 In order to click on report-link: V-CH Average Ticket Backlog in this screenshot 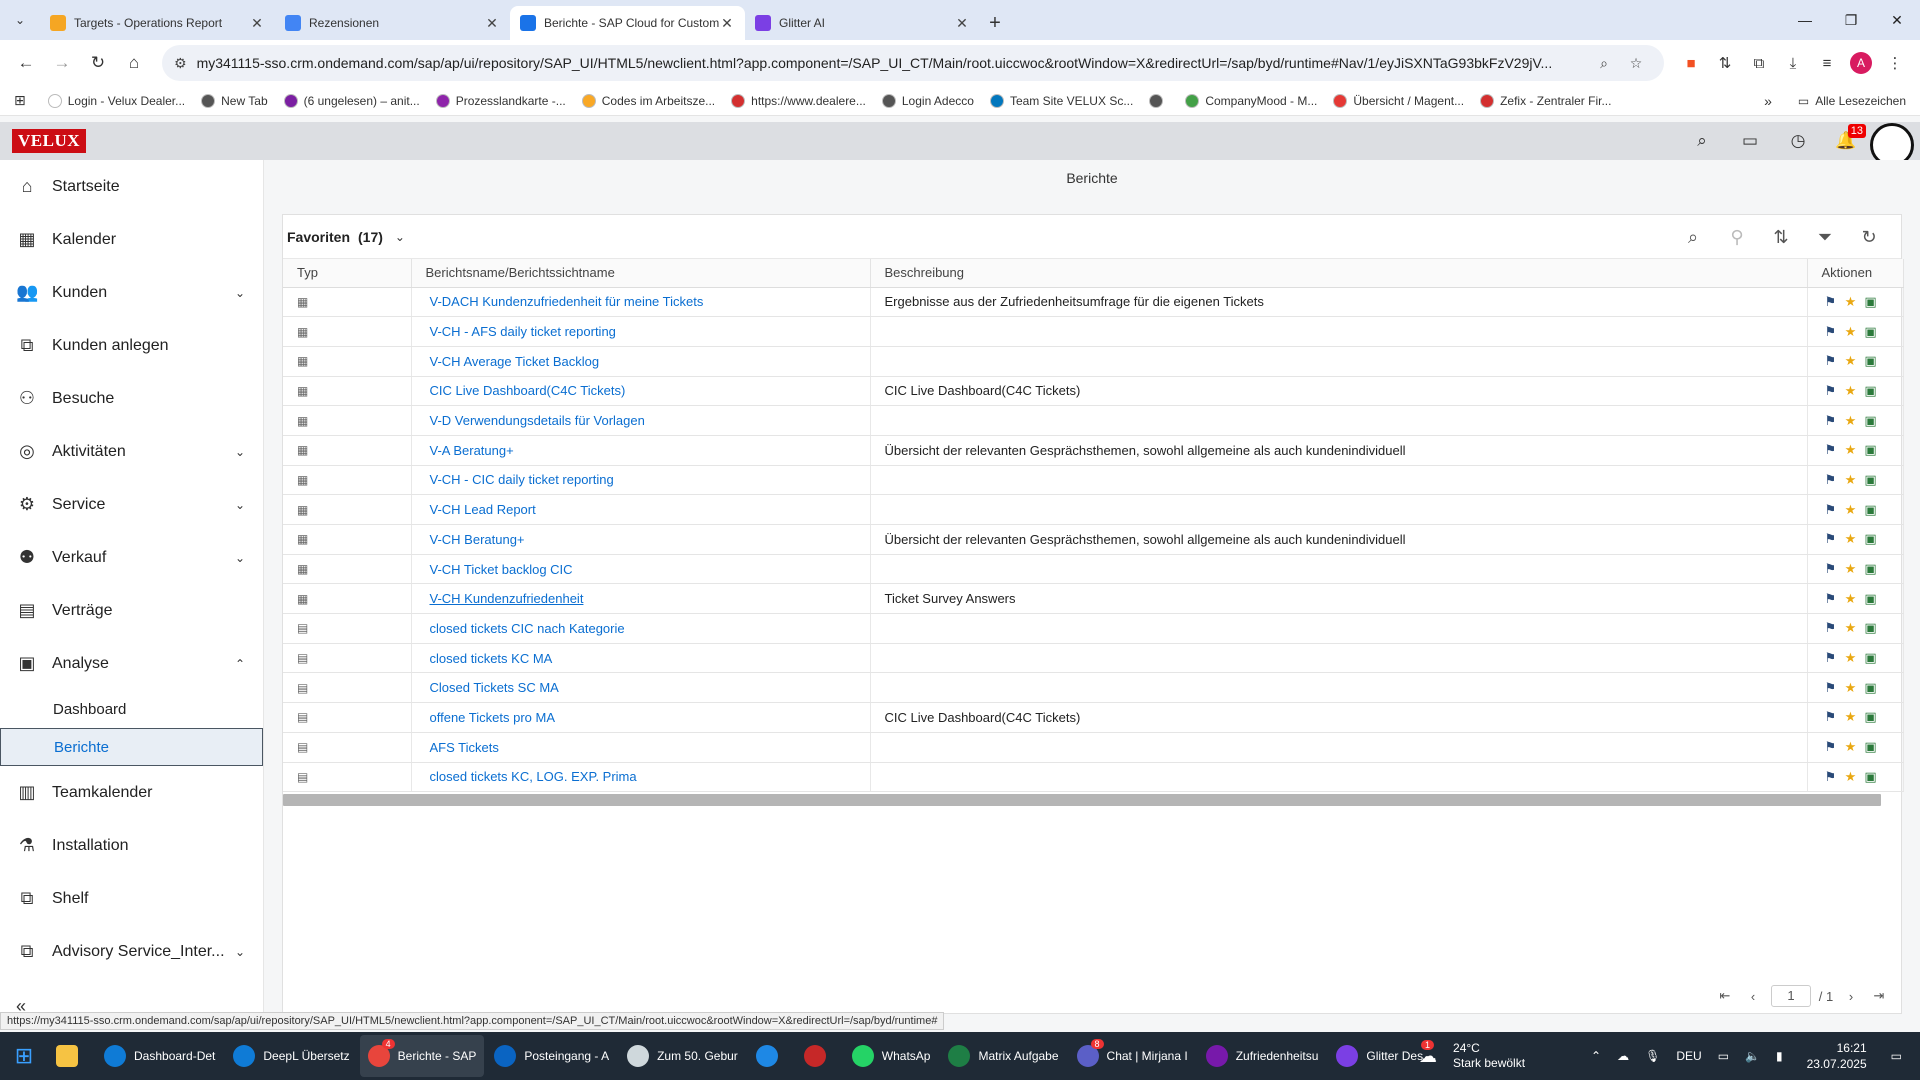, I will do `click(515, 361)`.